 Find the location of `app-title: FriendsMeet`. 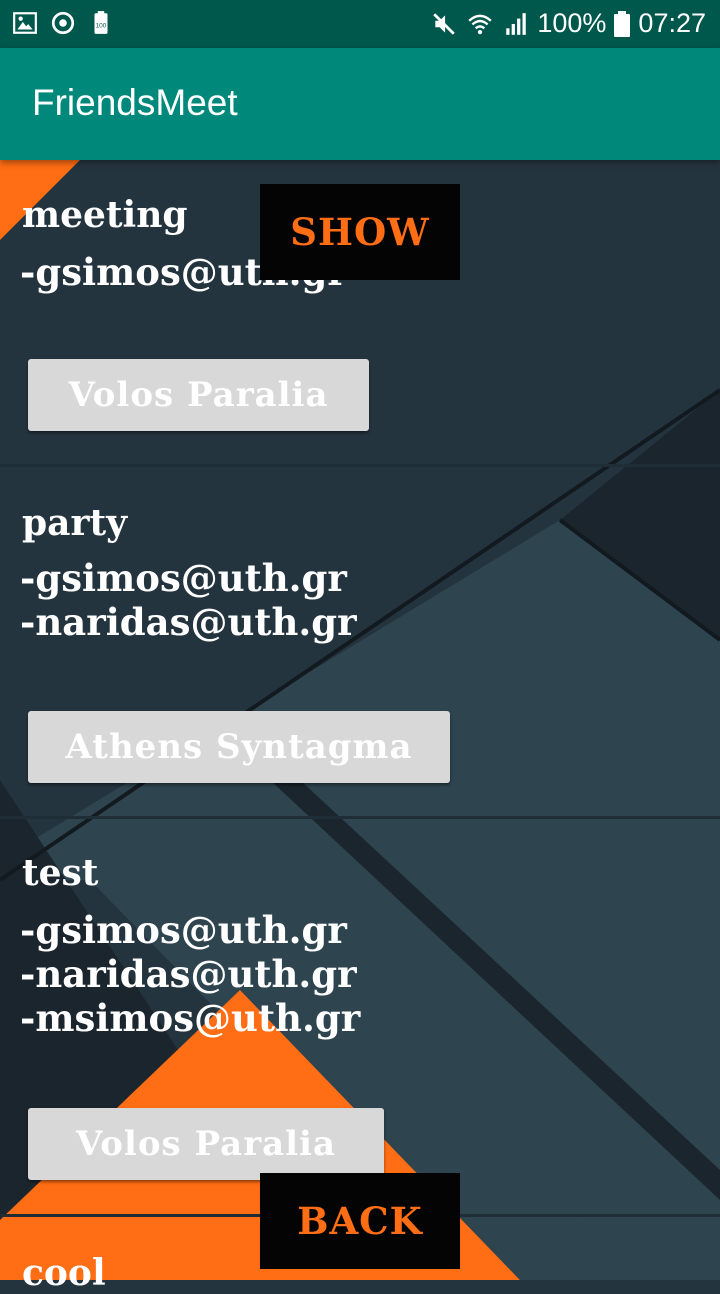

app-title: FriendsMeet is located at coordinates (135, 102).